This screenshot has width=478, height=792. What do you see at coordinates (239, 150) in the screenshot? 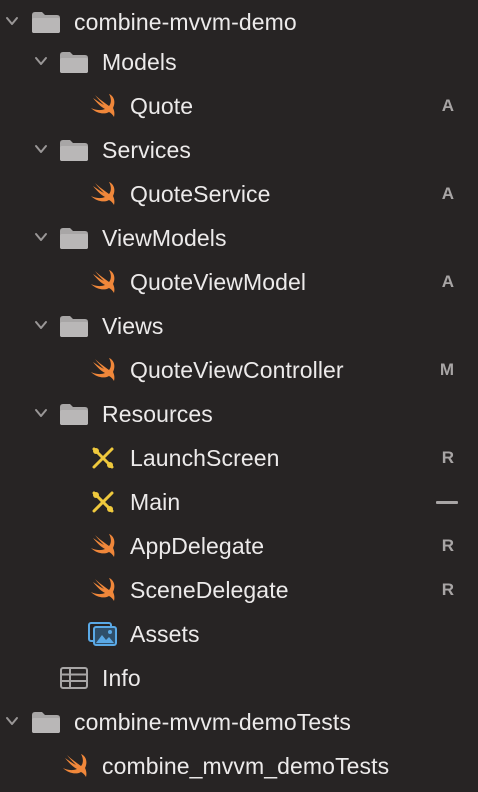
I see `navigator-row-services: Services` at bounding box center [239, 150].